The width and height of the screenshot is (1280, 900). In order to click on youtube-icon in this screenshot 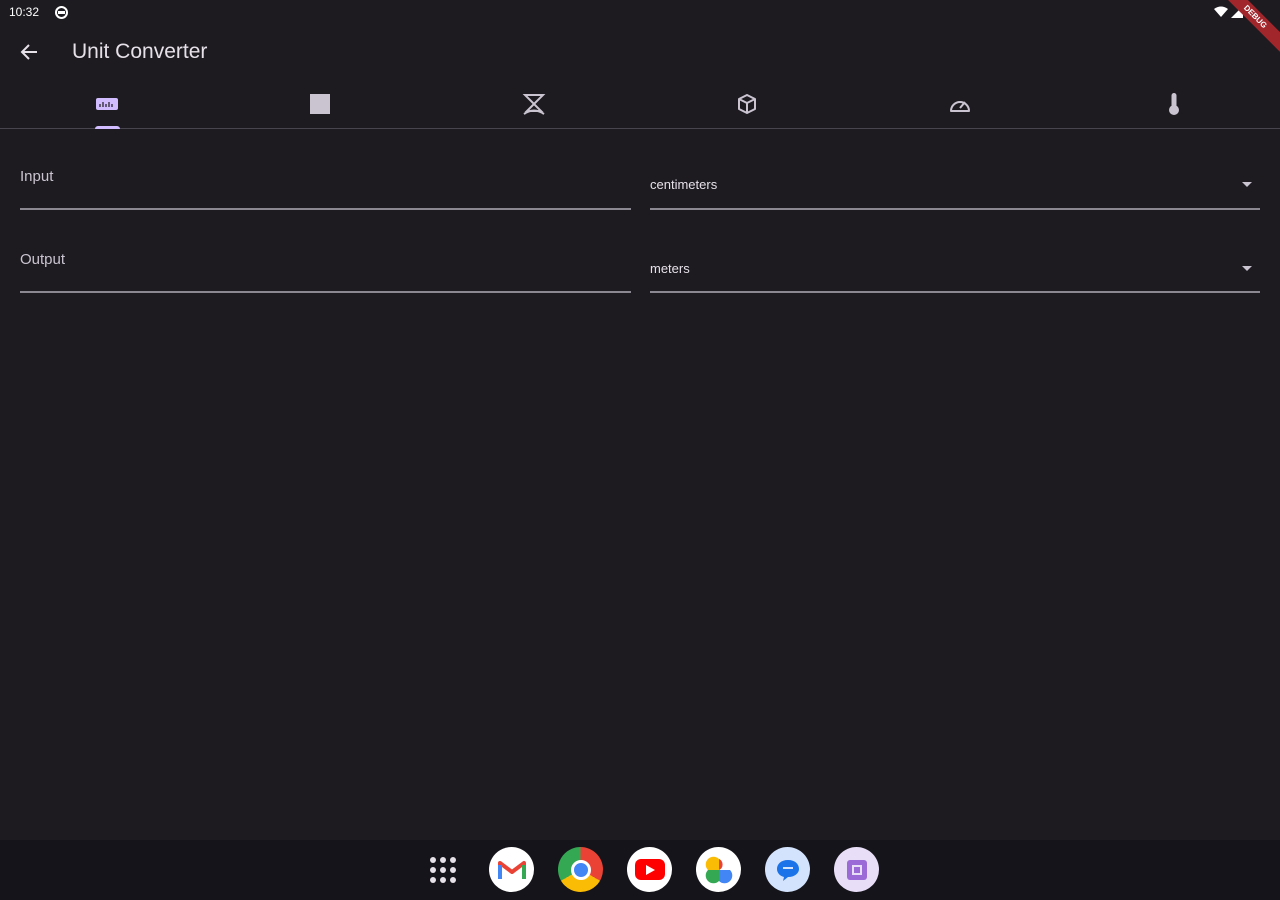, I will do `click(649, 869)`.